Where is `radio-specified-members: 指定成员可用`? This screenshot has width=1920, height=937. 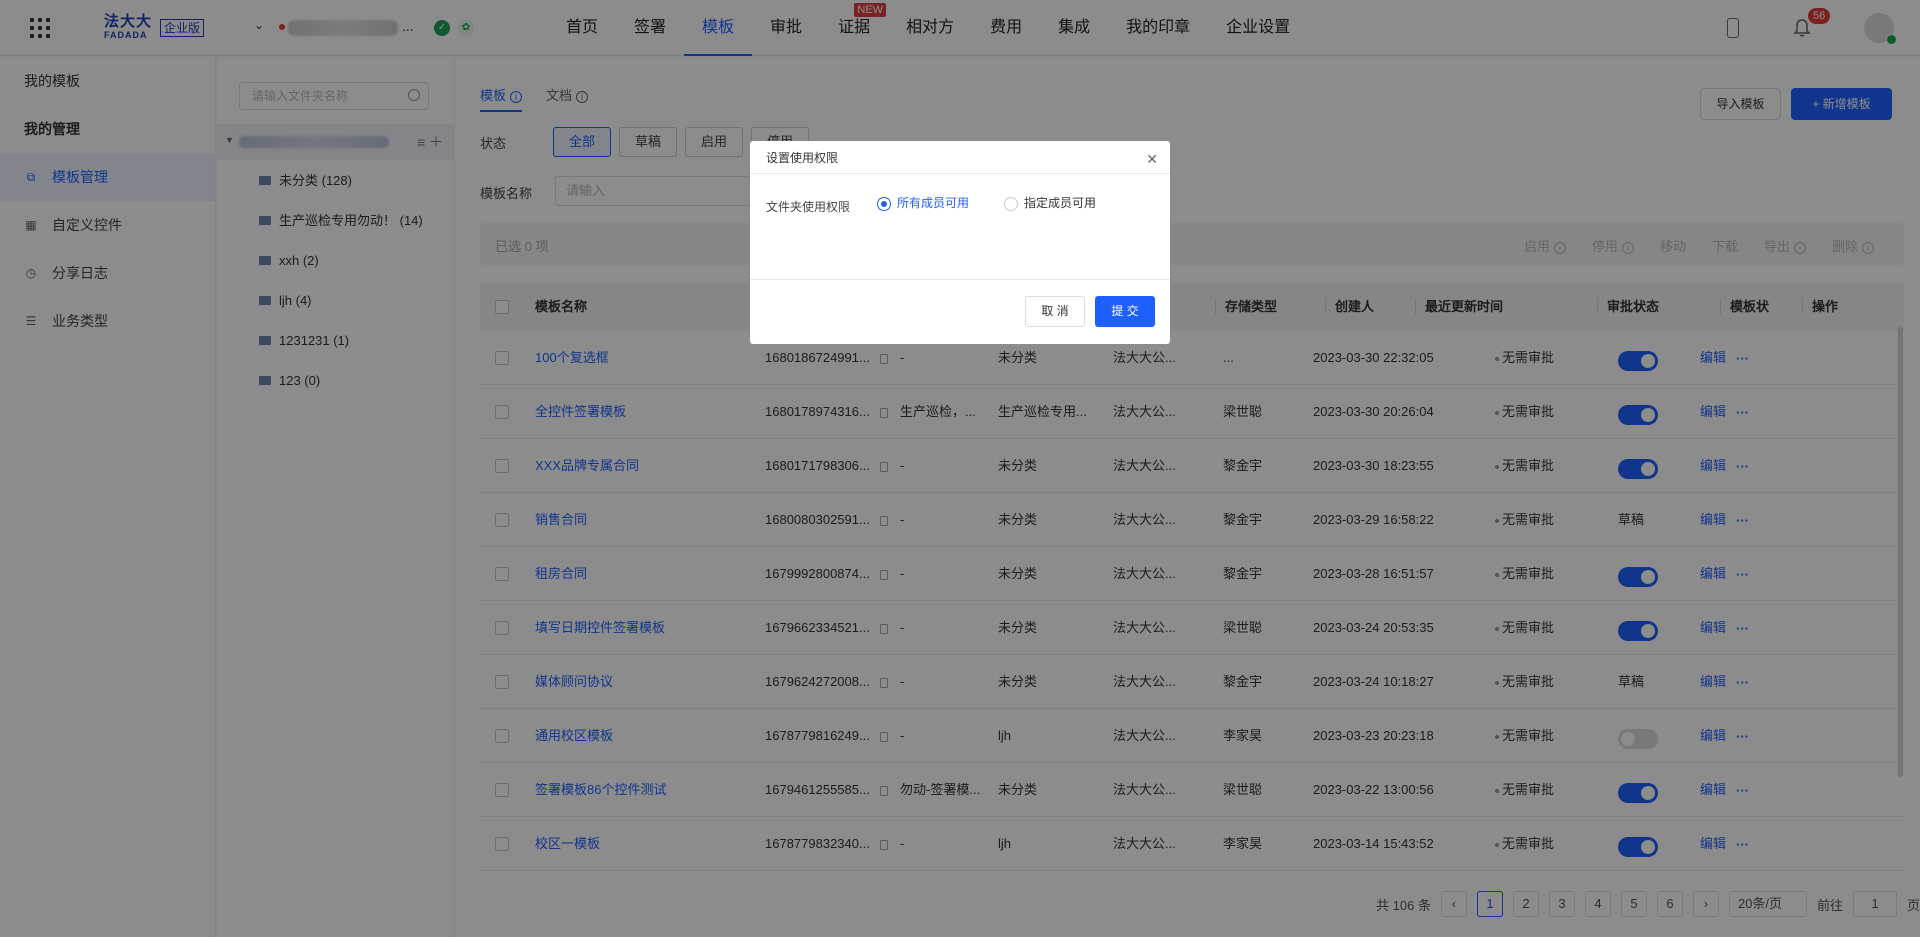
radio-specified-members: 指定成员可用 is located at coordinates (1050, 203).